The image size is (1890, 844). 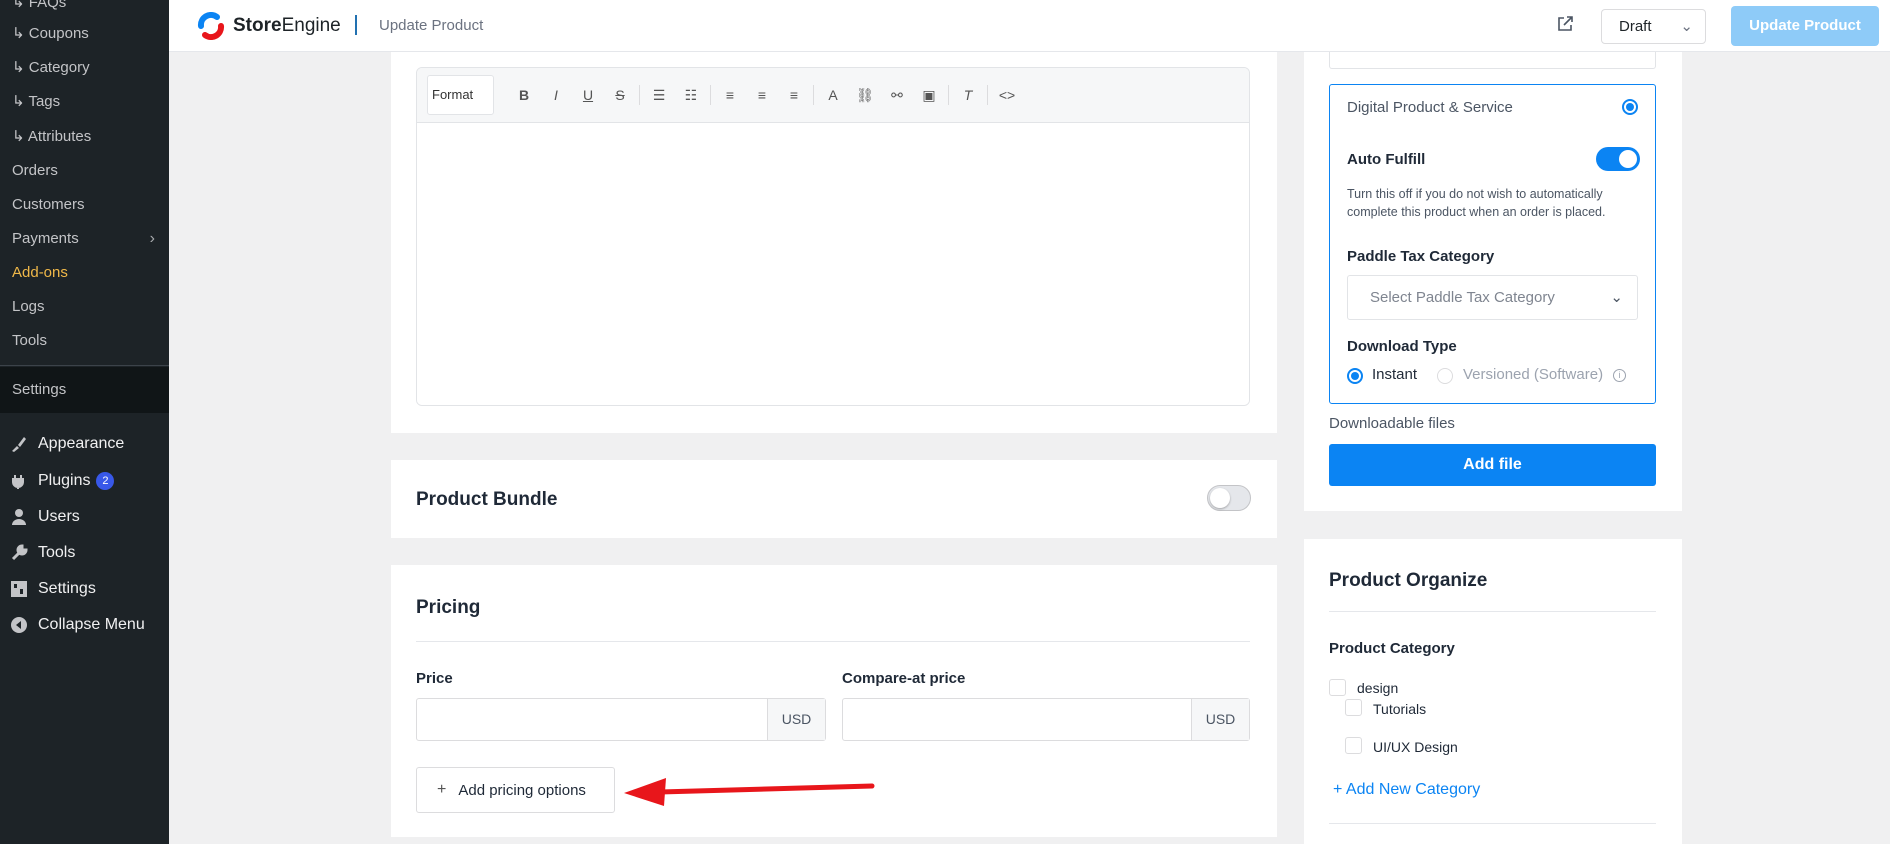 I want to click on compare-price-input: USD, so click(x=1046, y=719).